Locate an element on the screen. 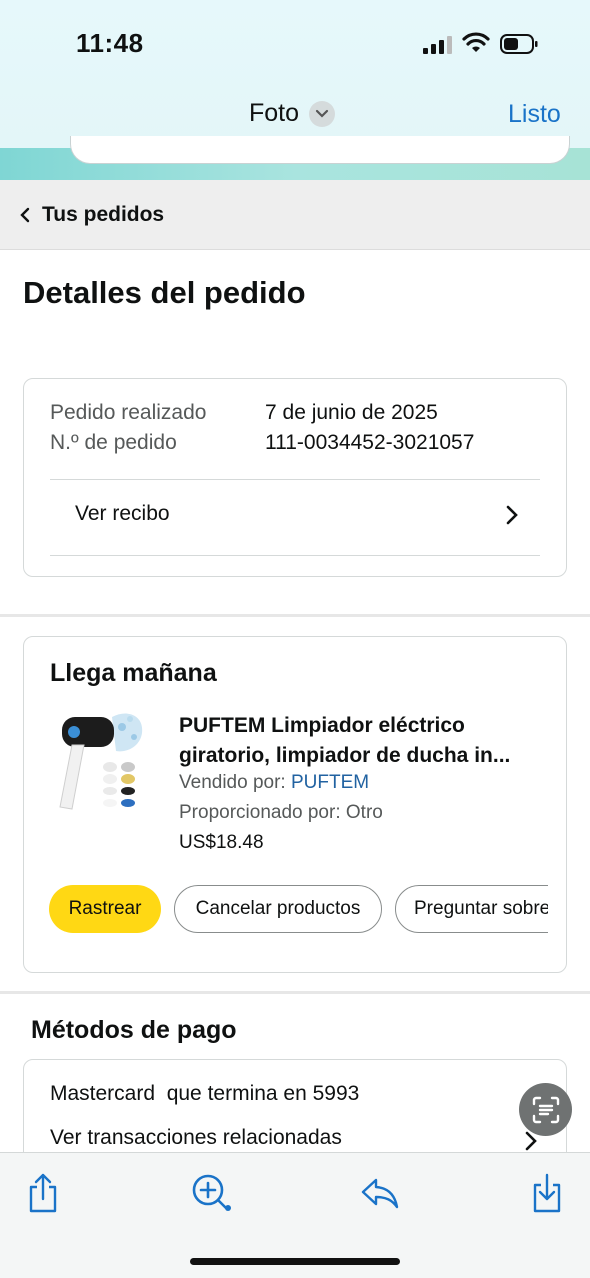 Image resolution: width=590 pixels, height=1278 pixels. chevron-down-icon is located at coordinates (322, 113).